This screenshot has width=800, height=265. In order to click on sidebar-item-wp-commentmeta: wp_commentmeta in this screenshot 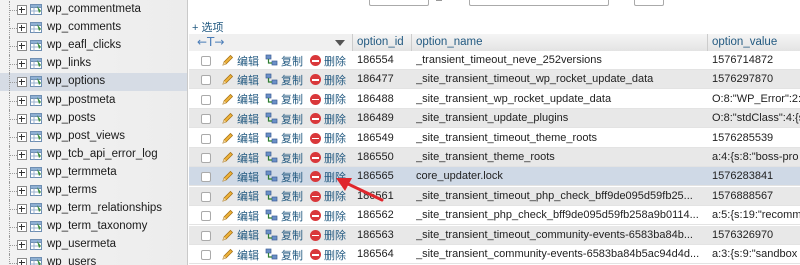, I will do `click(93, 10)`.